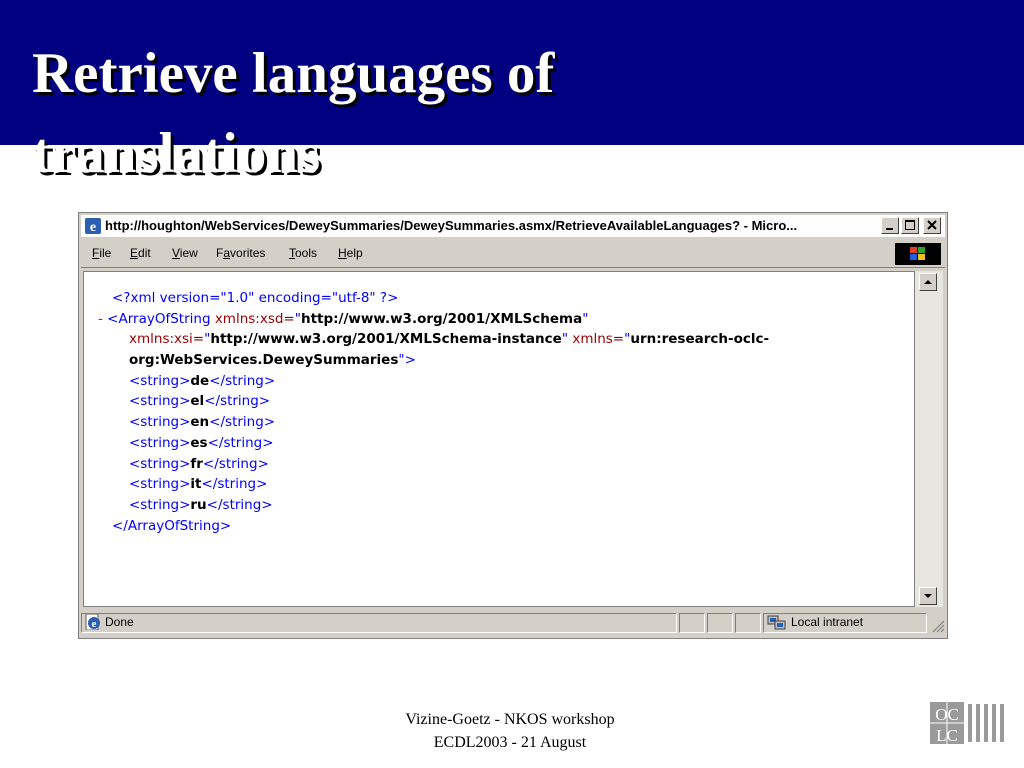 This screenshot has width=1024, height=768. What do you see at coordinates (967, 723) in the screenshot?
I see `oclc-logo: OC LC` at bounding box center [967, 723].